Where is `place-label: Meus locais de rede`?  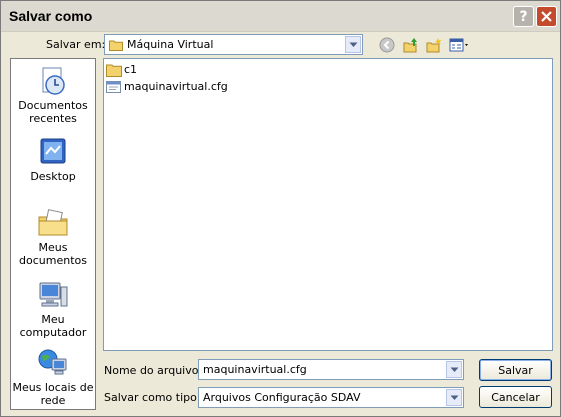 place-label: Meus locais de rede is located at coordinates (53, 394).